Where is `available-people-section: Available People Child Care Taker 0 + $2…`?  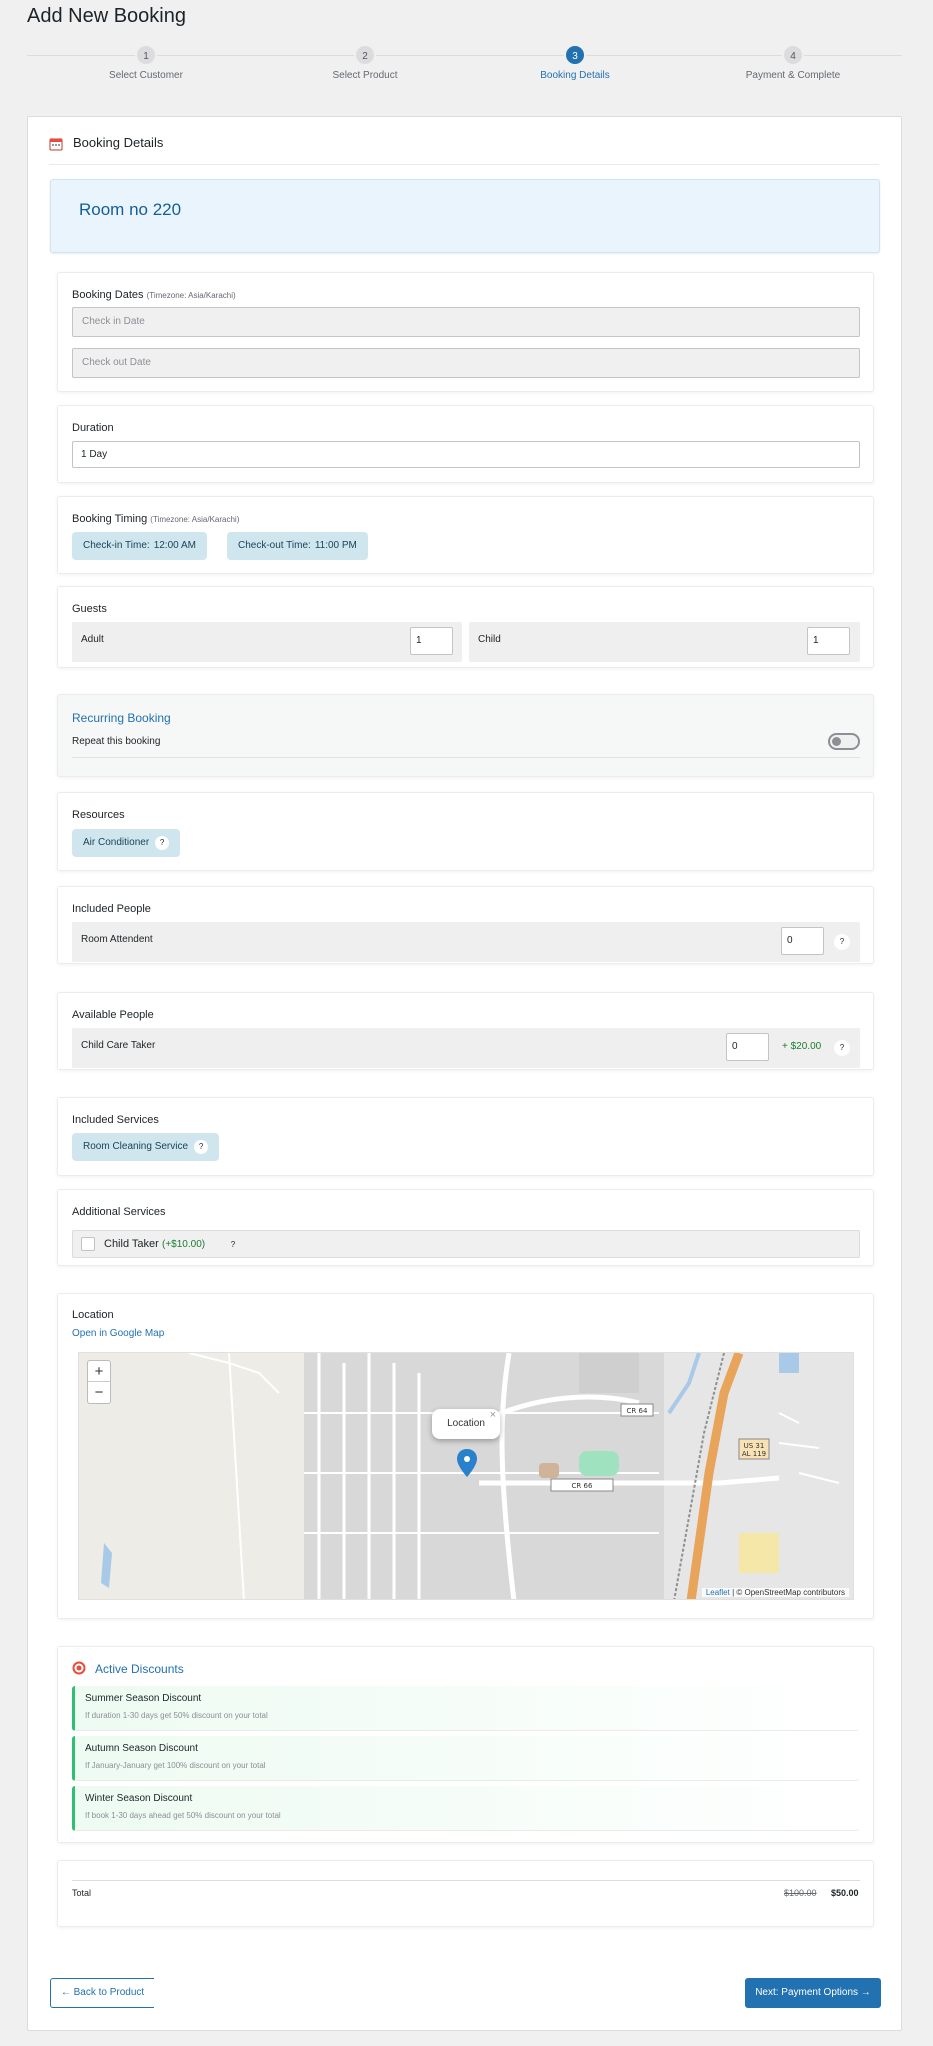
available-people-section: Available People Child Care Taker 0 + $2… is located at coordinates (465, 1031).